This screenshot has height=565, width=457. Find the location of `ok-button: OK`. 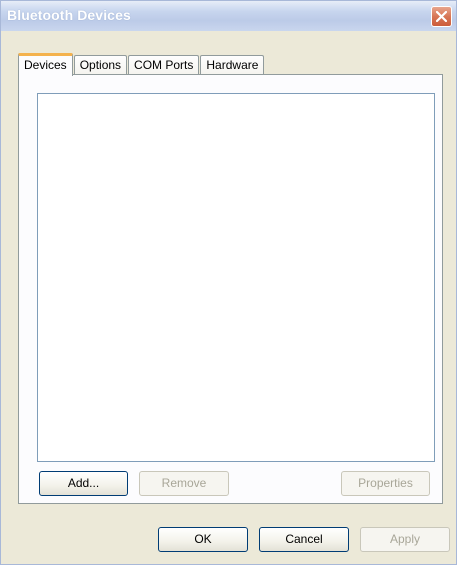

ok-button: OK is located at coordinates (203, 539).